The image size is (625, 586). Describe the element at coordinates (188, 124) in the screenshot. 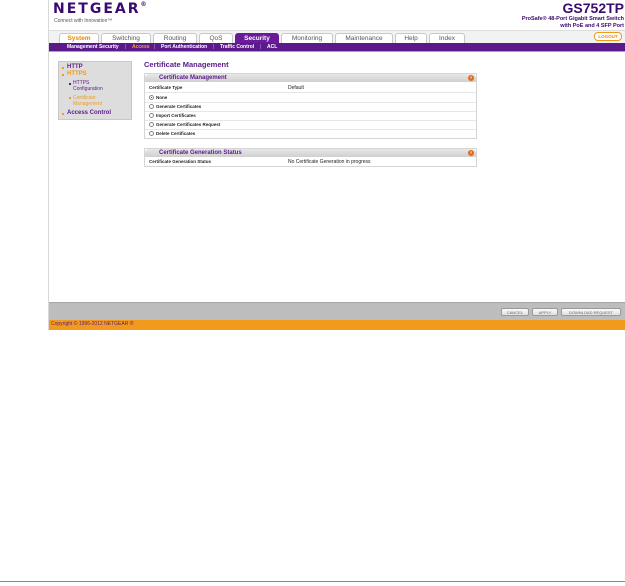

I see `radio-label-generate-certificates-request: Generate Certificates Request` at that location.